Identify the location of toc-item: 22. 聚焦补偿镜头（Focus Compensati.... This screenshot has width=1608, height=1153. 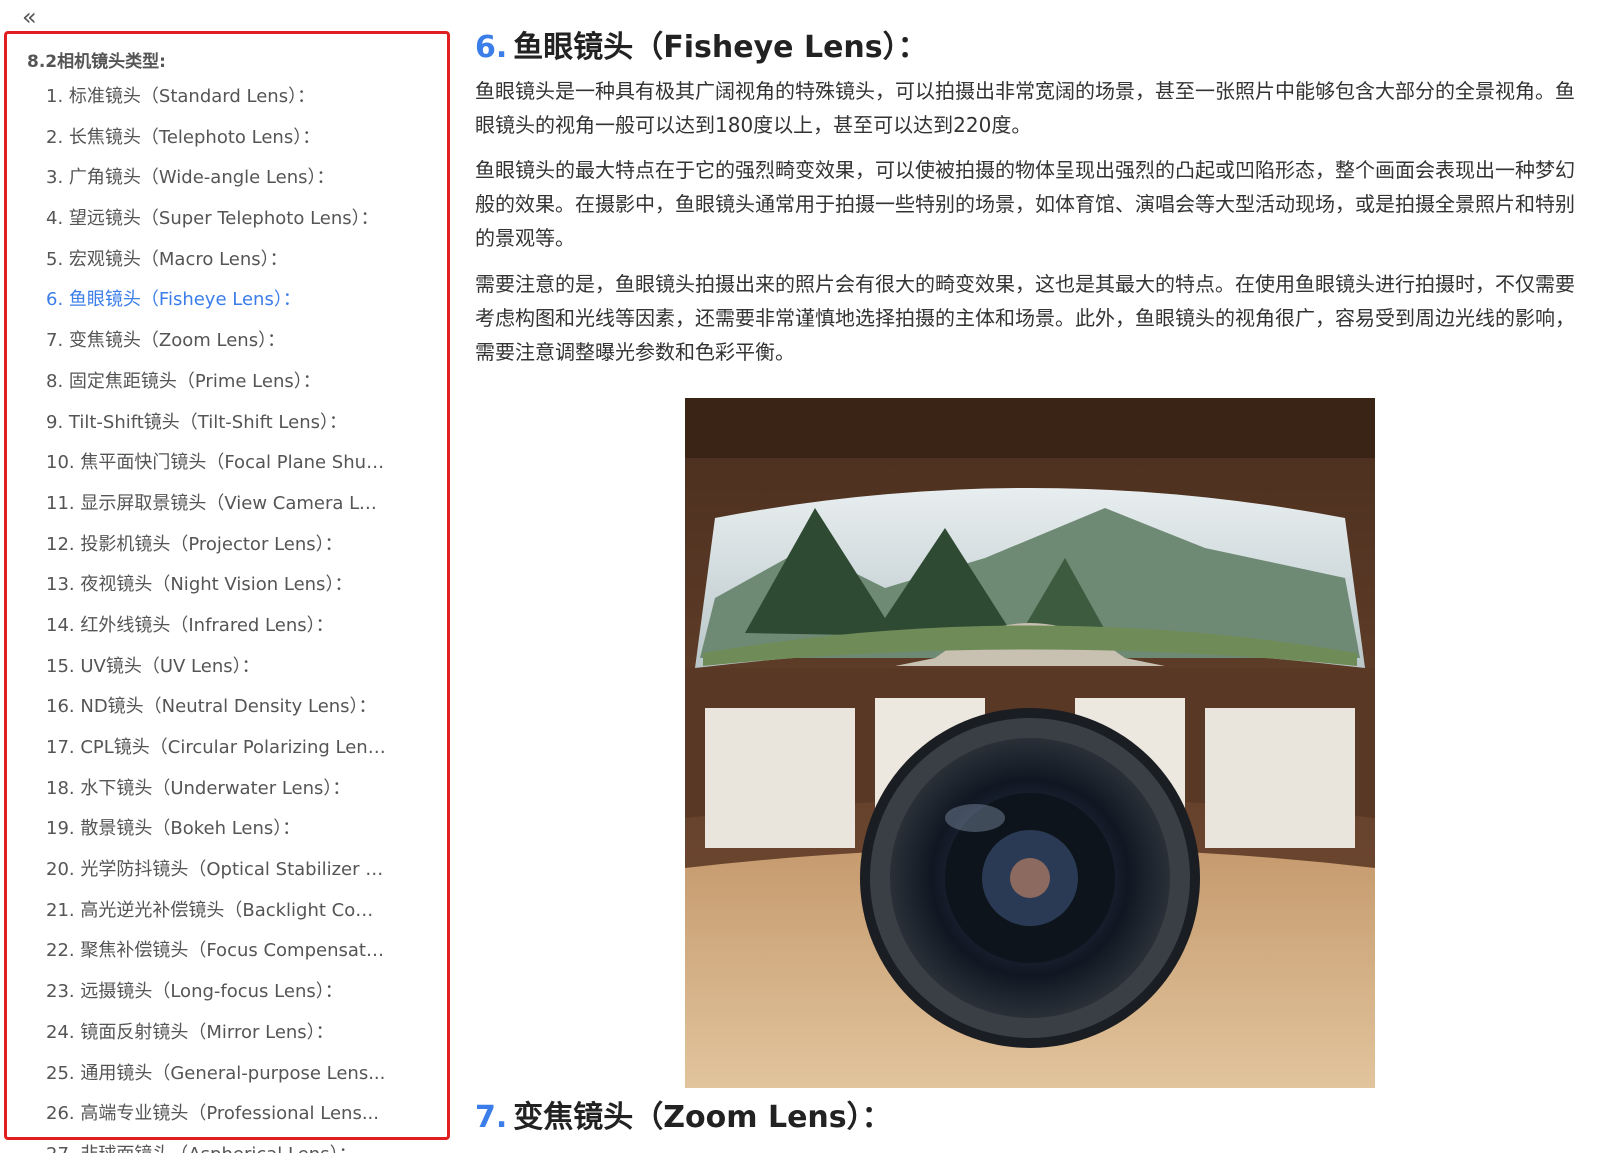
(216, 958).